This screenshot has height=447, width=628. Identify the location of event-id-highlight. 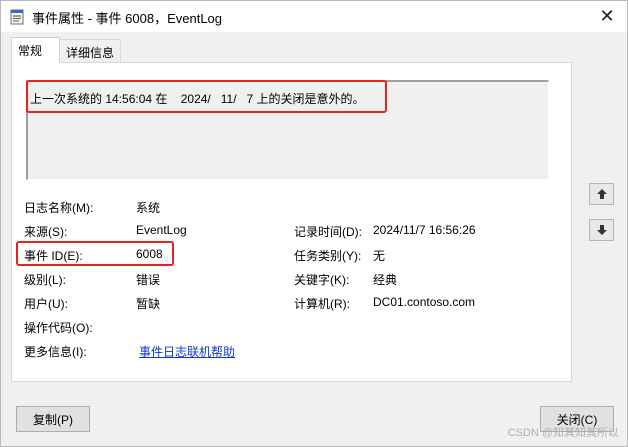
(95, 253).